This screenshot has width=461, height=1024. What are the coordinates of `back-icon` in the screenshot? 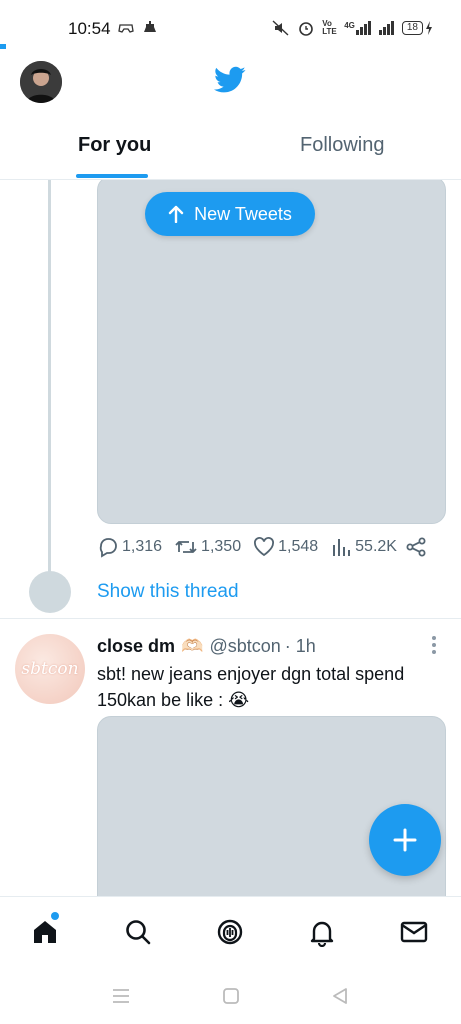 It's located at (340, 996).